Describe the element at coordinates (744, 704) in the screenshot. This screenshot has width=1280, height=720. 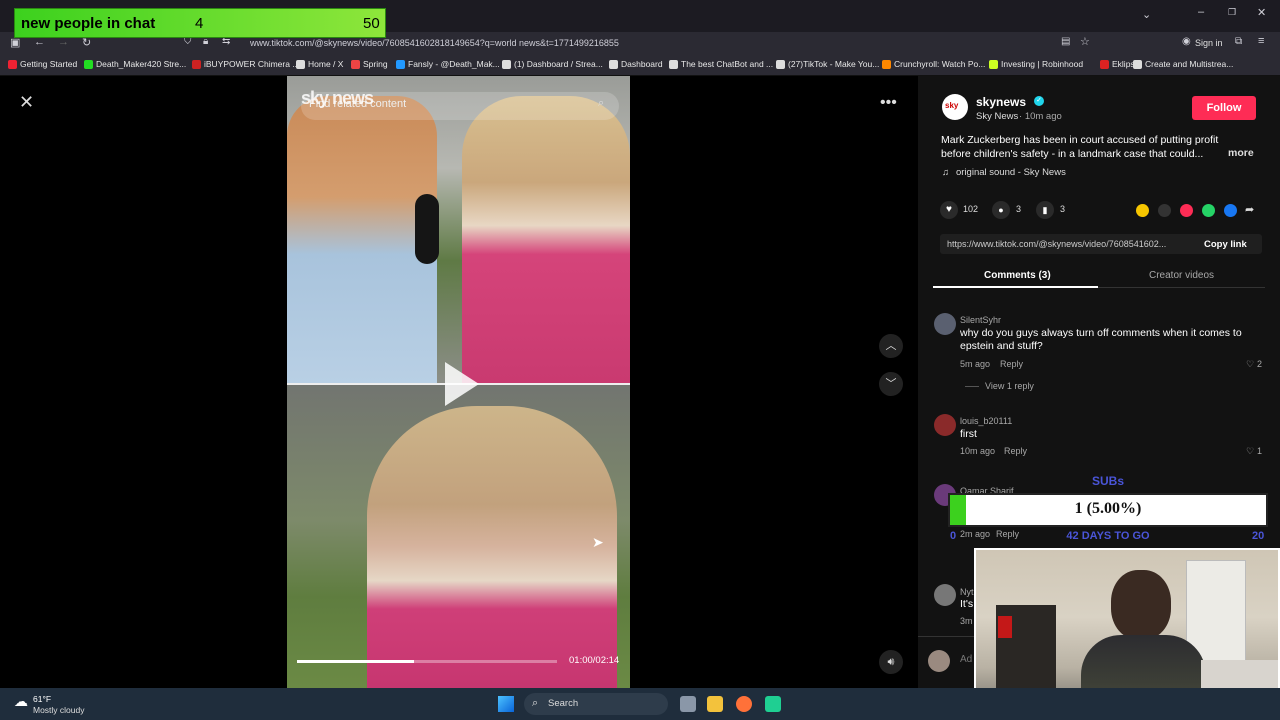
I see `firefox-icon` at that location.